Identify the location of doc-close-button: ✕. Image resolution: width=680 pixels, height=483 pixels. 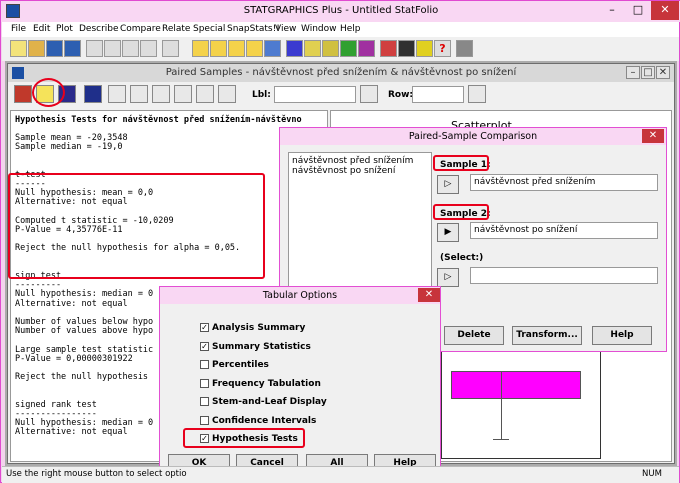
(663, 72).